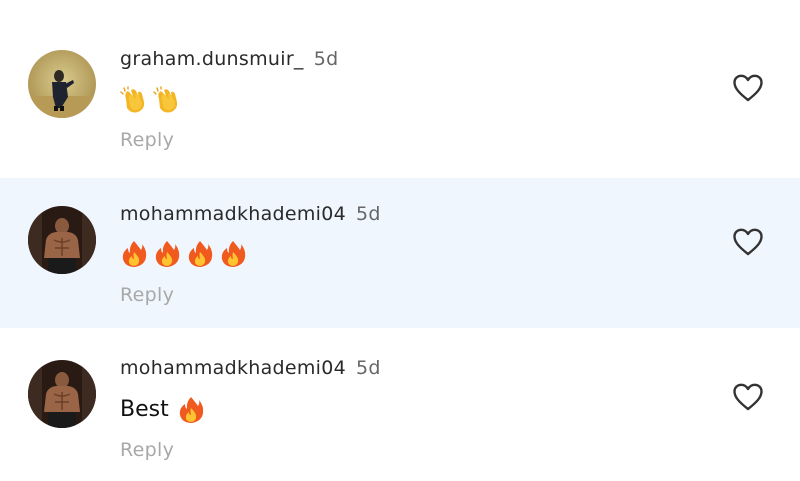  I want to click on comment-meta: graham.dunsmuir_ 5d, so click(229, 59).